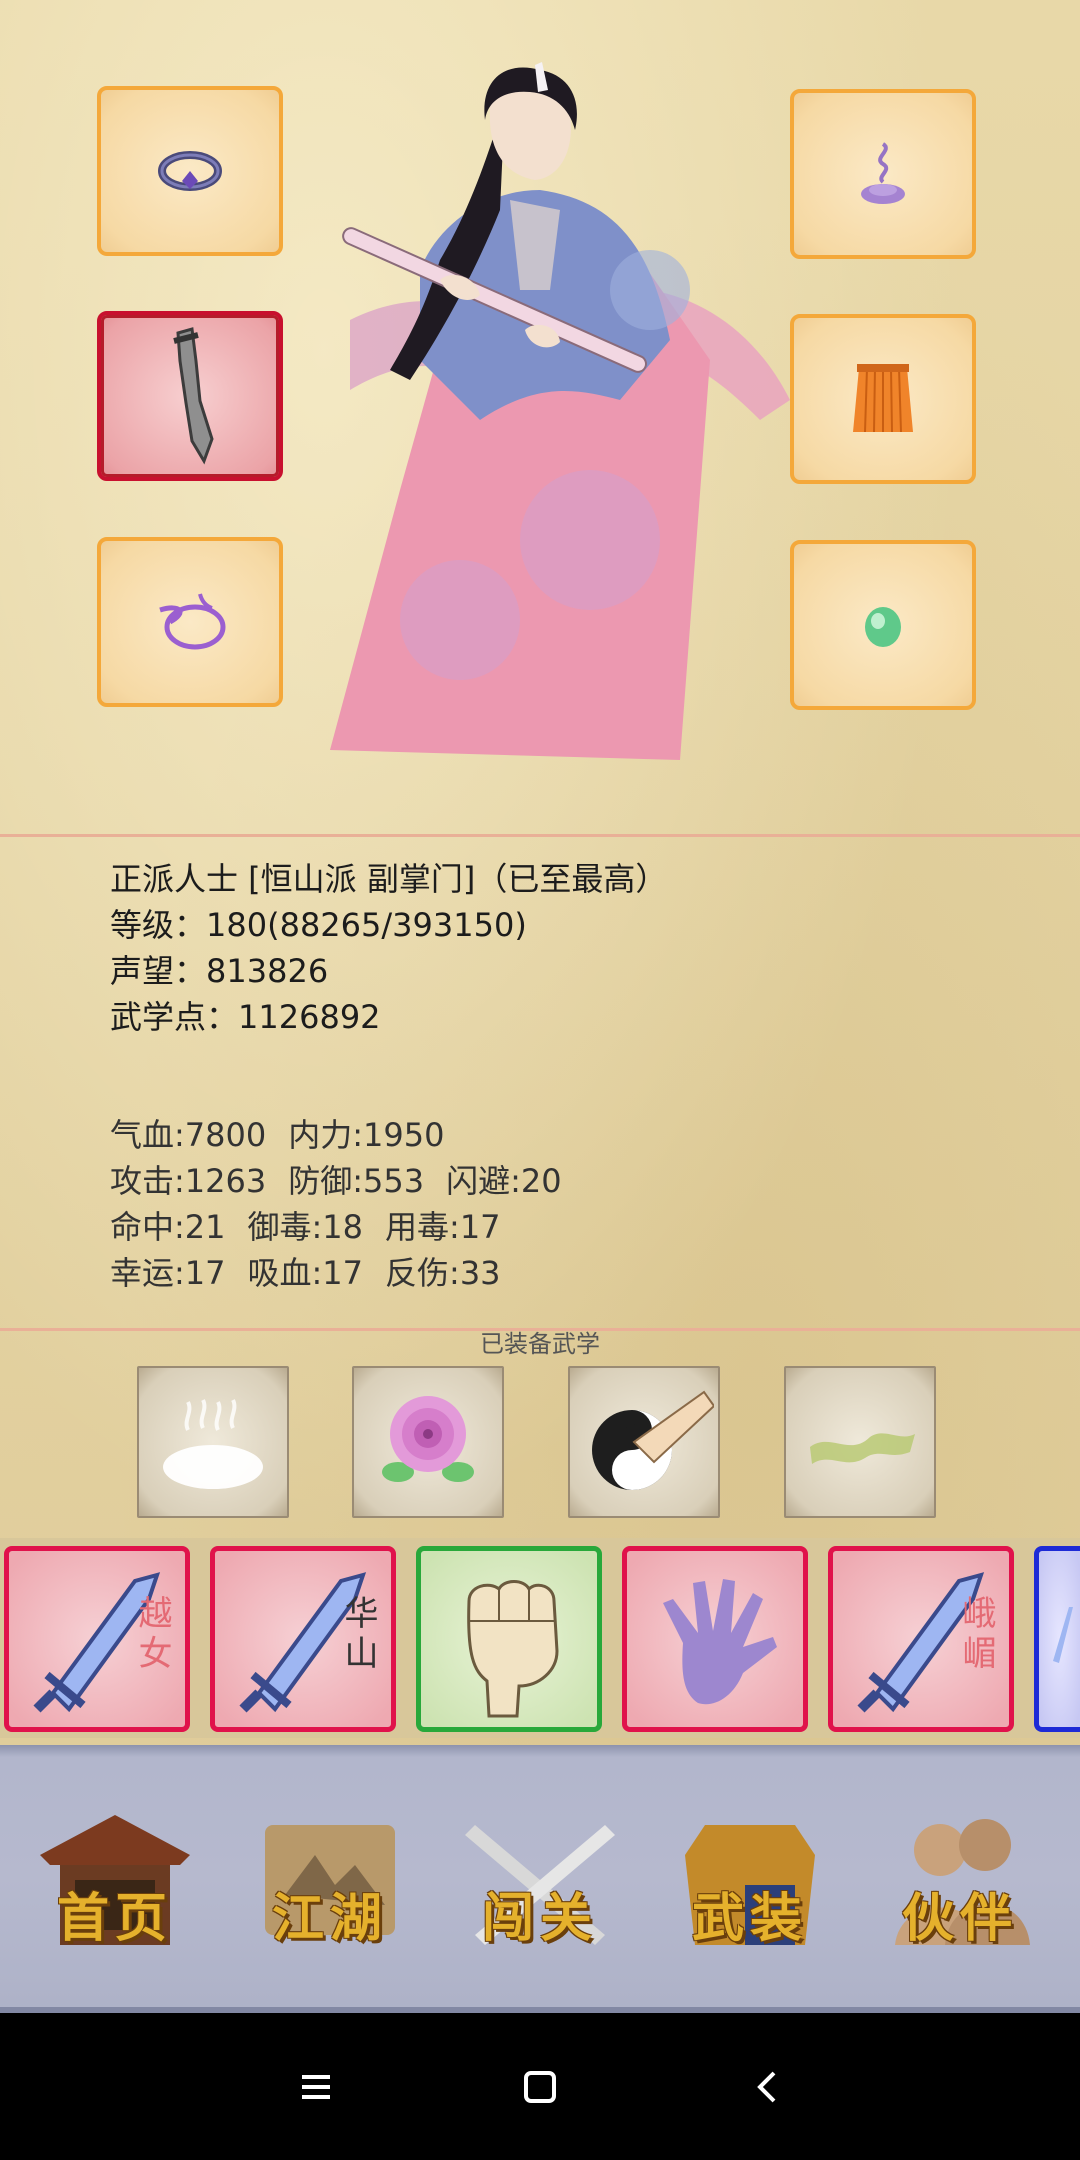 Image resolution: width=1080 pixels, height=2160 pixels. Describe the element at coordinates (188, 1181) in the screenshot. I see `attr-attack: 攻击:1263` at that location.